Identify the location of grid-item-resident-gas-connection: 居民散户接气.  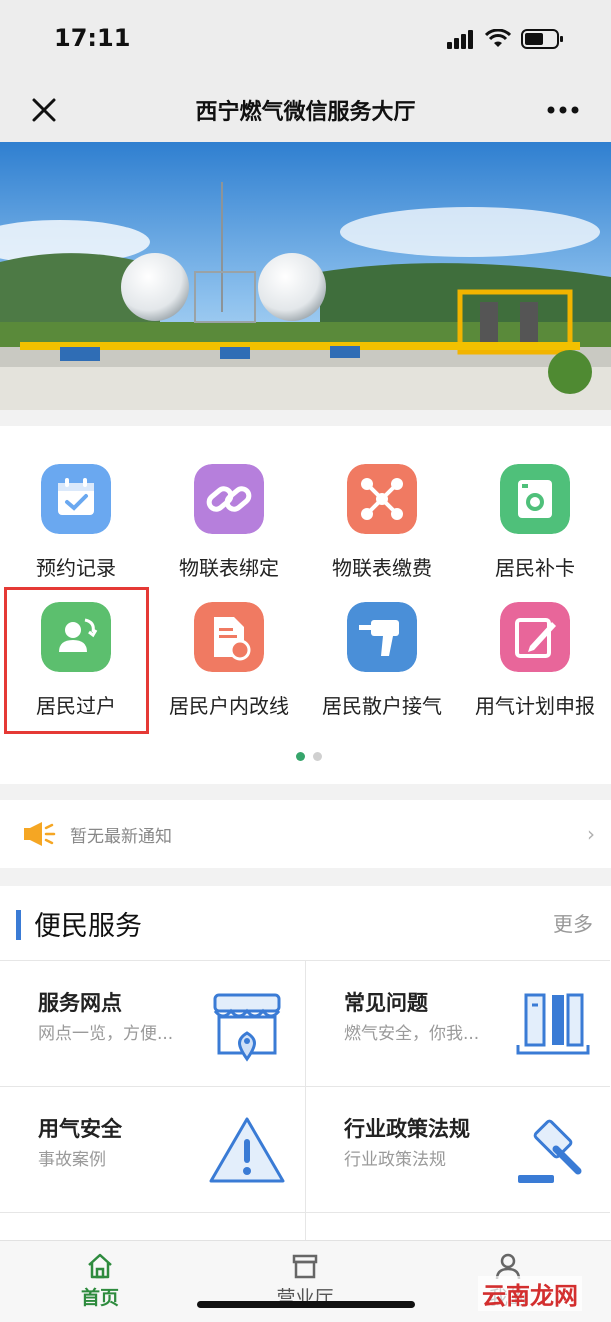
(382, 662).